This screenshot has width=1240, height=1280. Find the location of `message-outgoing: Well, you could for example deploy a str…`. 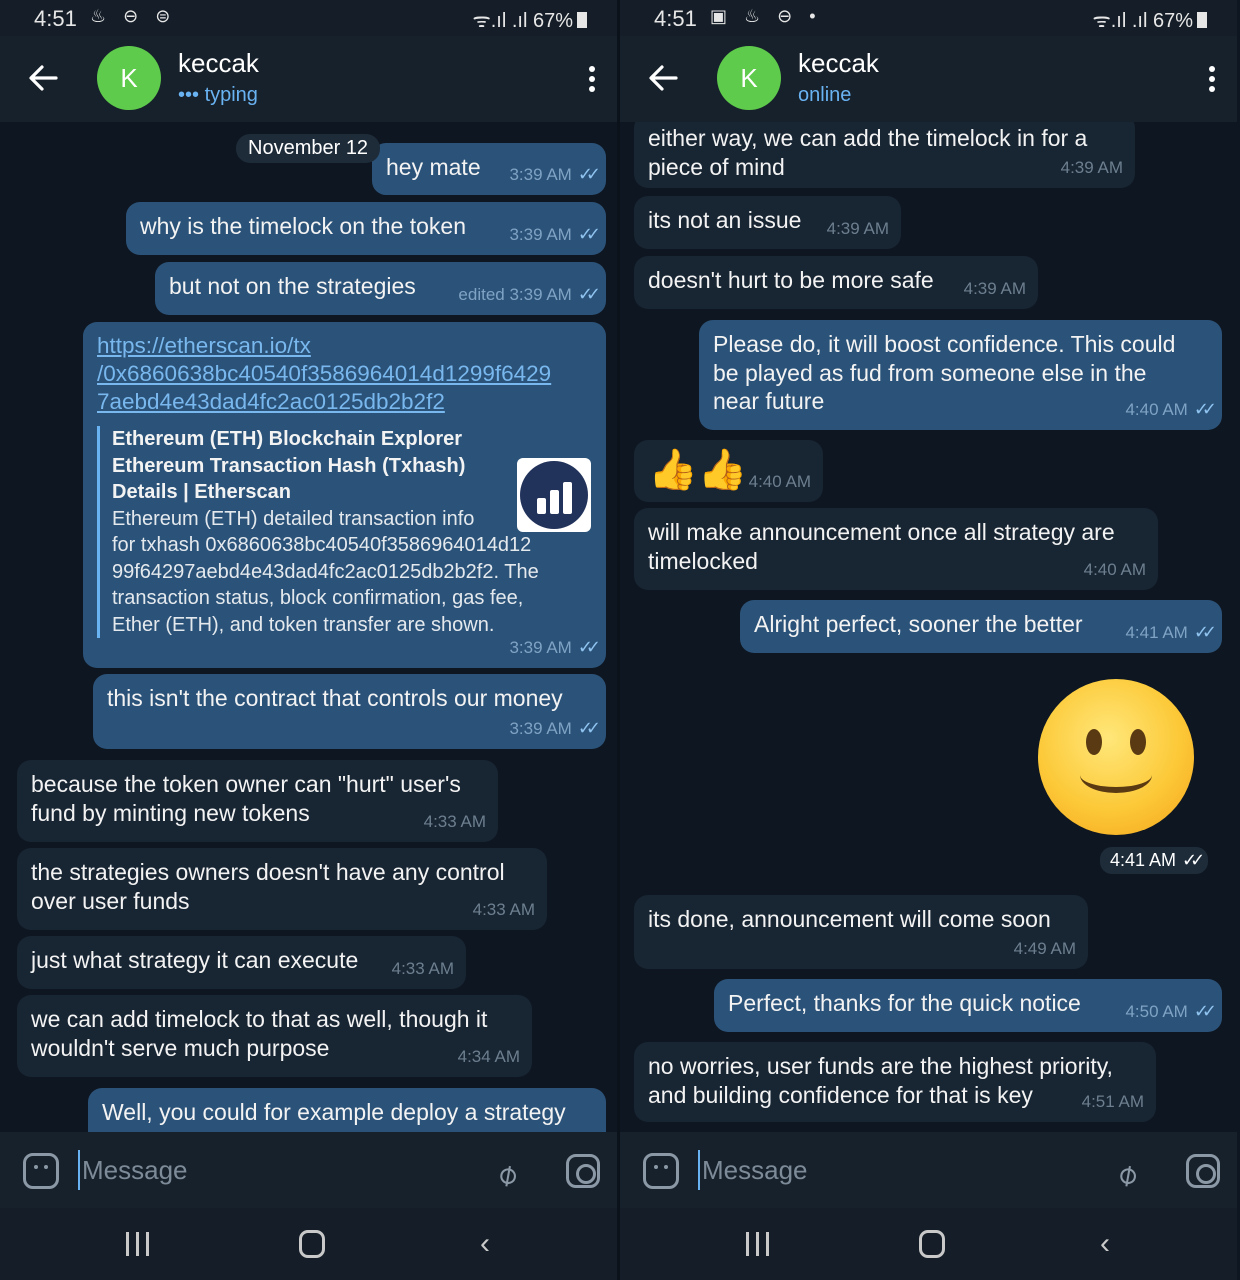

message-outgoing: Well, you could for example deploy a str… is located at coordinates (347, 1110).